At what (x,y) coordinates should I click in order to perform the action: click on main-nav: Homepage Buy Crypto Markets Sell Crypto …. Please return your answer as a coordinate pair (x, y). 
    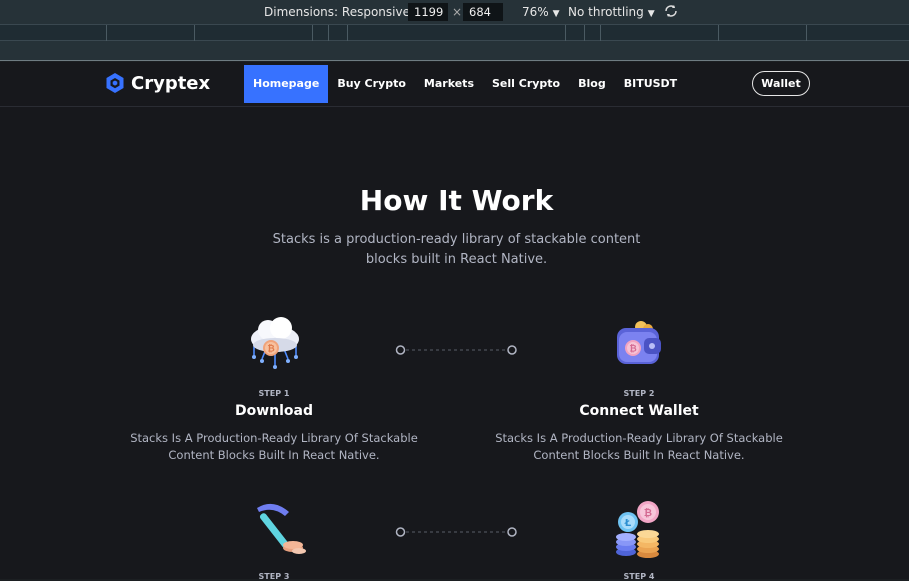
    Looking at the image, I should click on (465, 84).